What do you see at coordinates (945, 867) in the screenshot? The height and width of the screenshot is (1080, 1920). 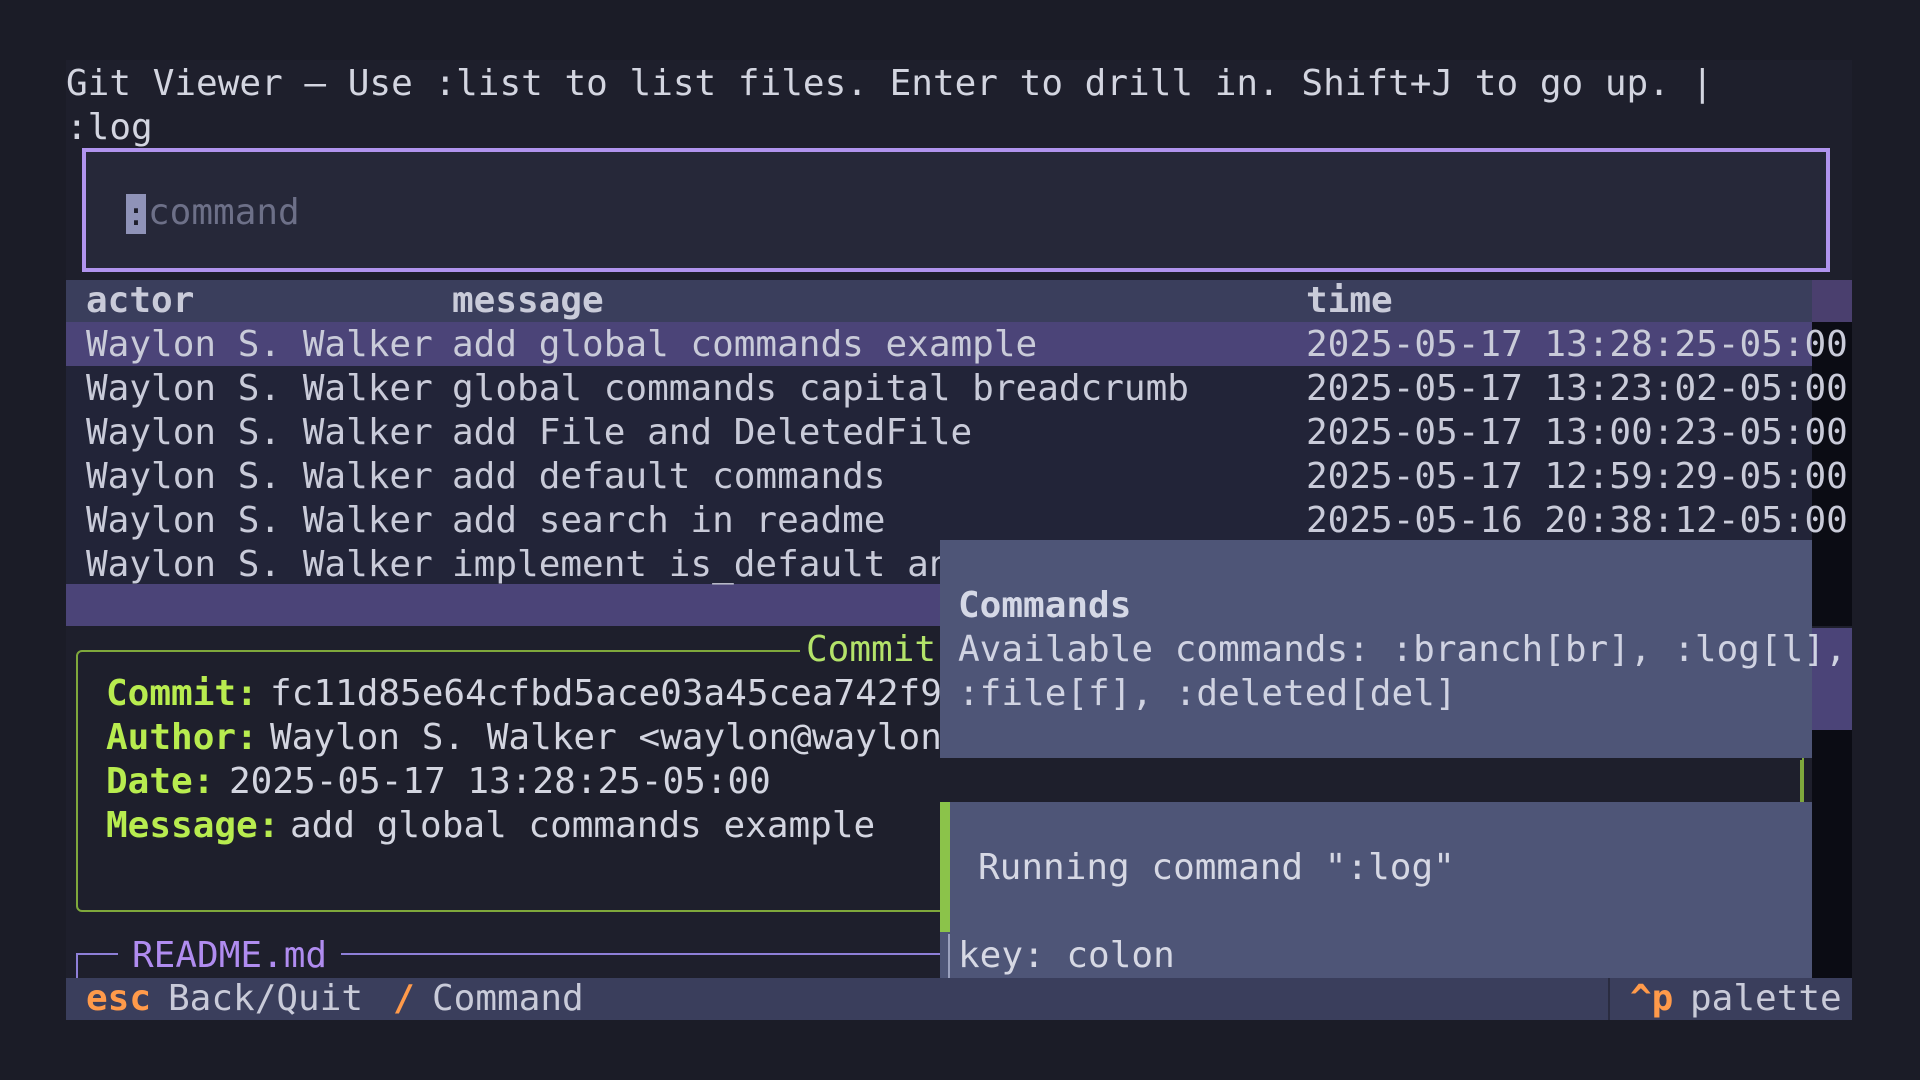 I see `toast-accent-bar` at bounding box center [945, 867].